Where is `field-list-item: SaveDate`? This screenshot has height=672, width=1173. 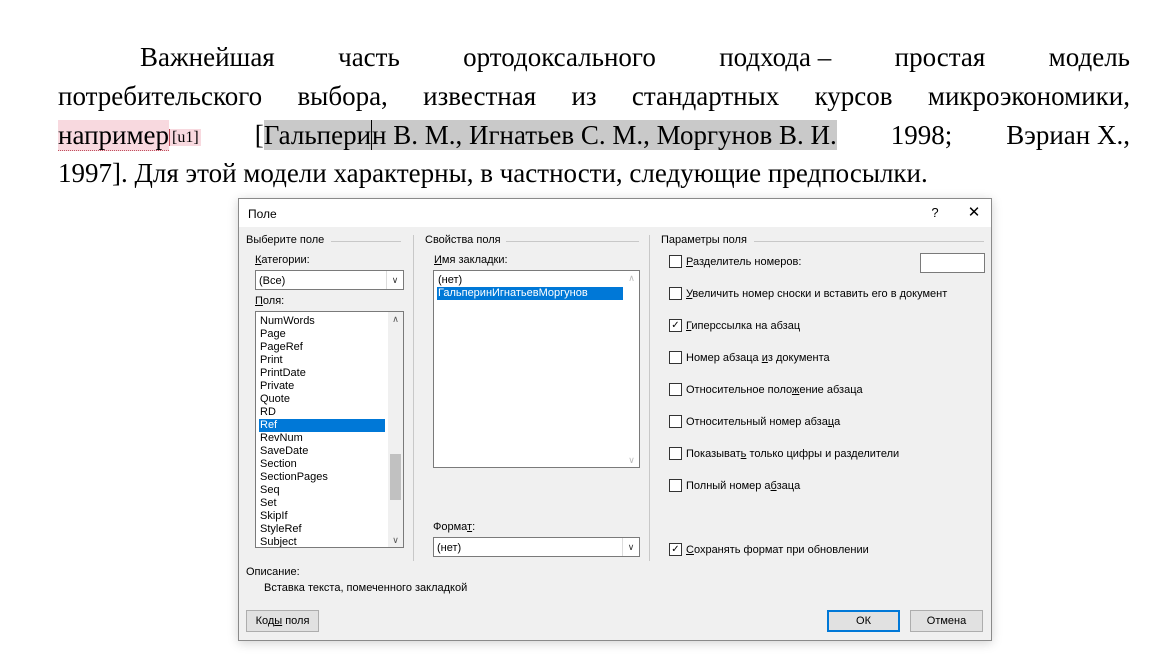
field-list-item: SaveDate is located at coordinates (322, 451).